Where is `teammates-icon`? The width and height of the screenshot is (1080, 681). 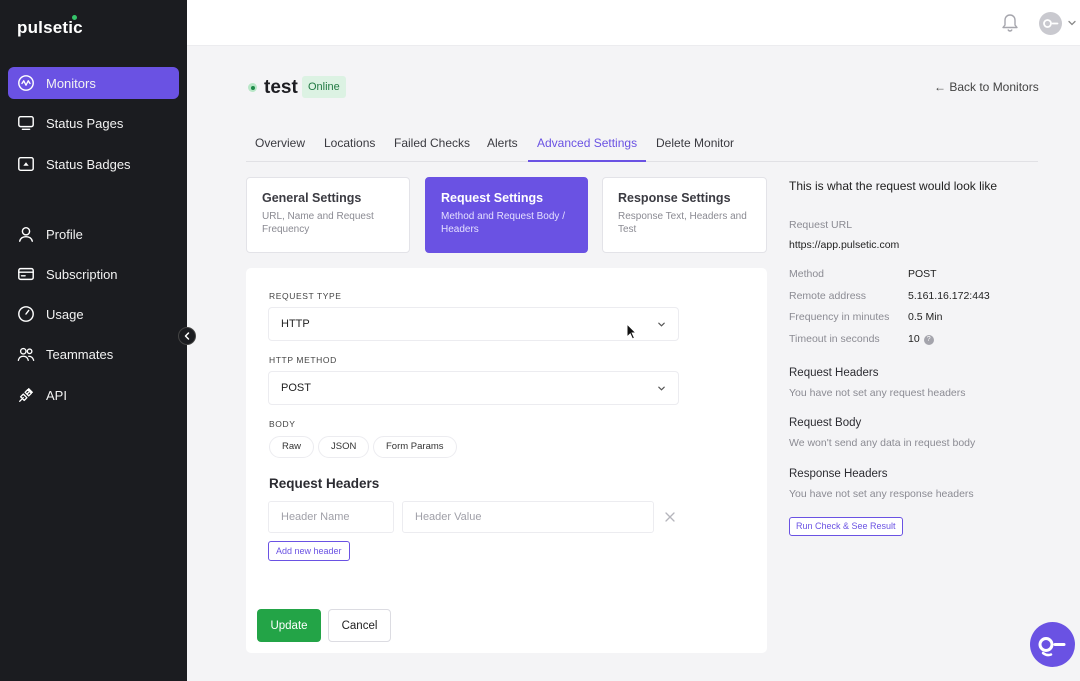 teammates-icon is located at coordinates (26, 354).